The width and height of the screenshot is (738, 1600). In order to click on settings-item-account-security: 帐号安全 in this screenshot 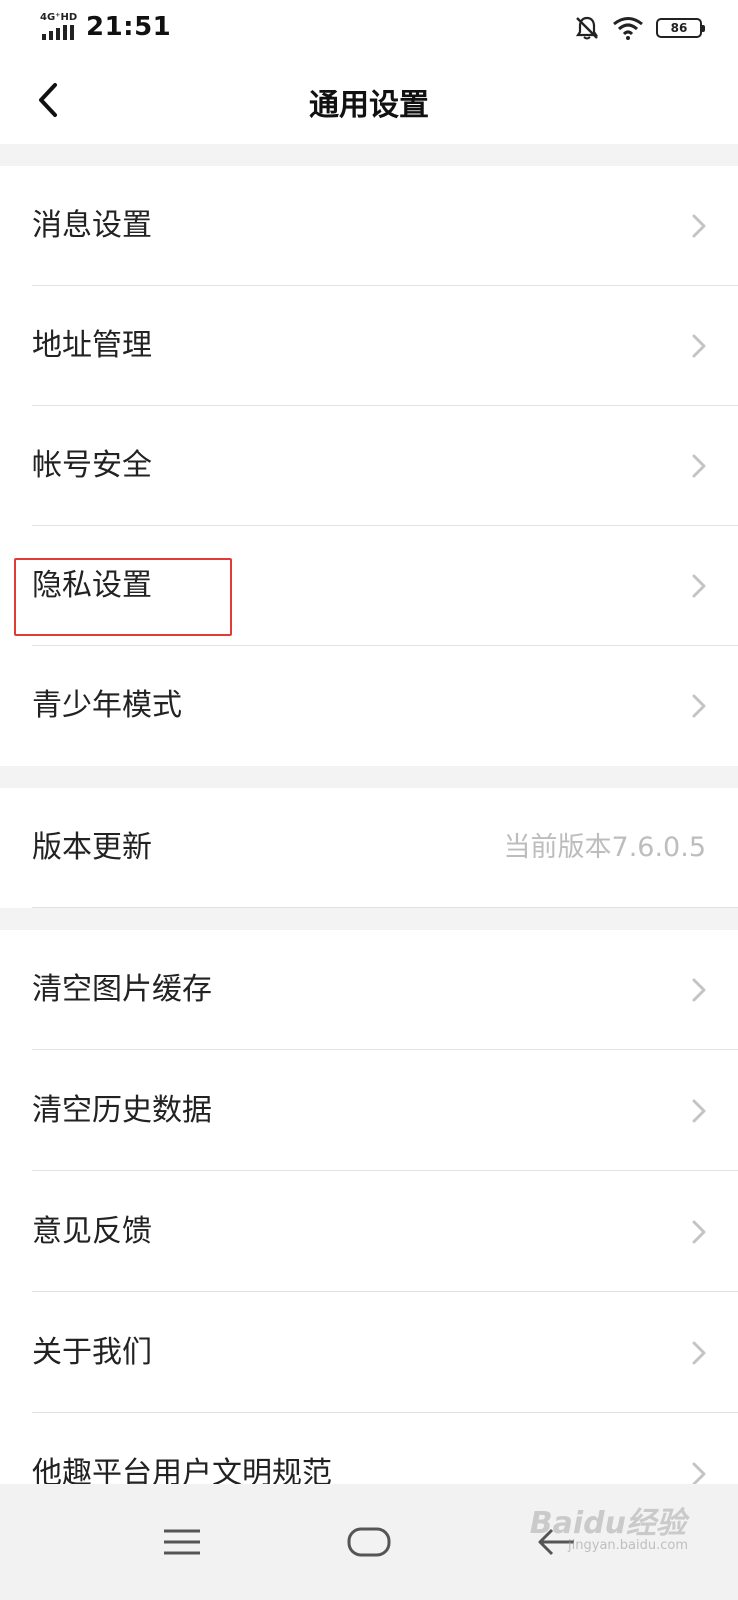, I will do `click(369, 466)`.